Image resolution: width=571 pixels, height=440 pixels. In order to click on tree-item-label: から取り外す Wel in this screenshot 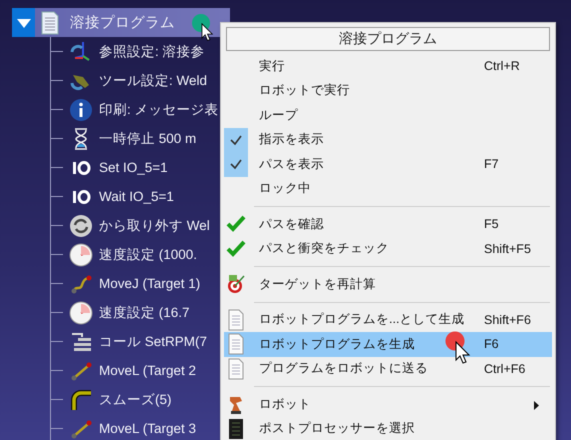, I will do `click(154, 225)`.